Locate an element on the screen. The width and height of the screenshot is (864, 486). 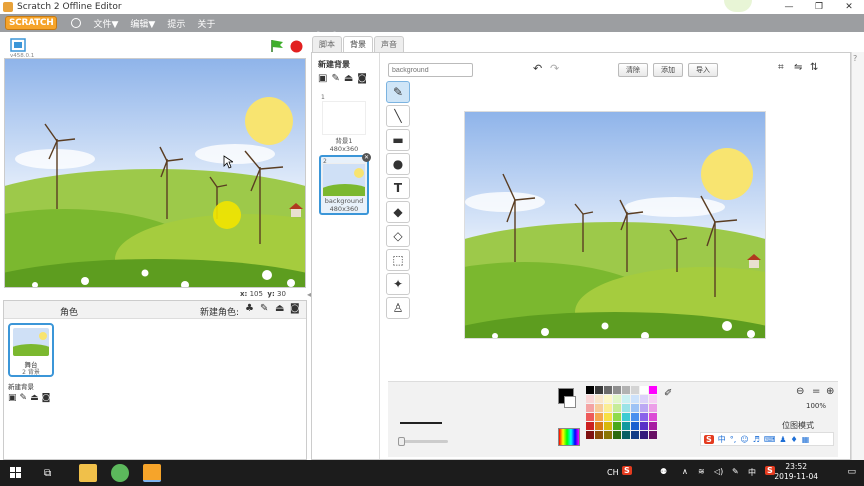
tab-backdrops: 背景 is located at coordinates (358, 44).